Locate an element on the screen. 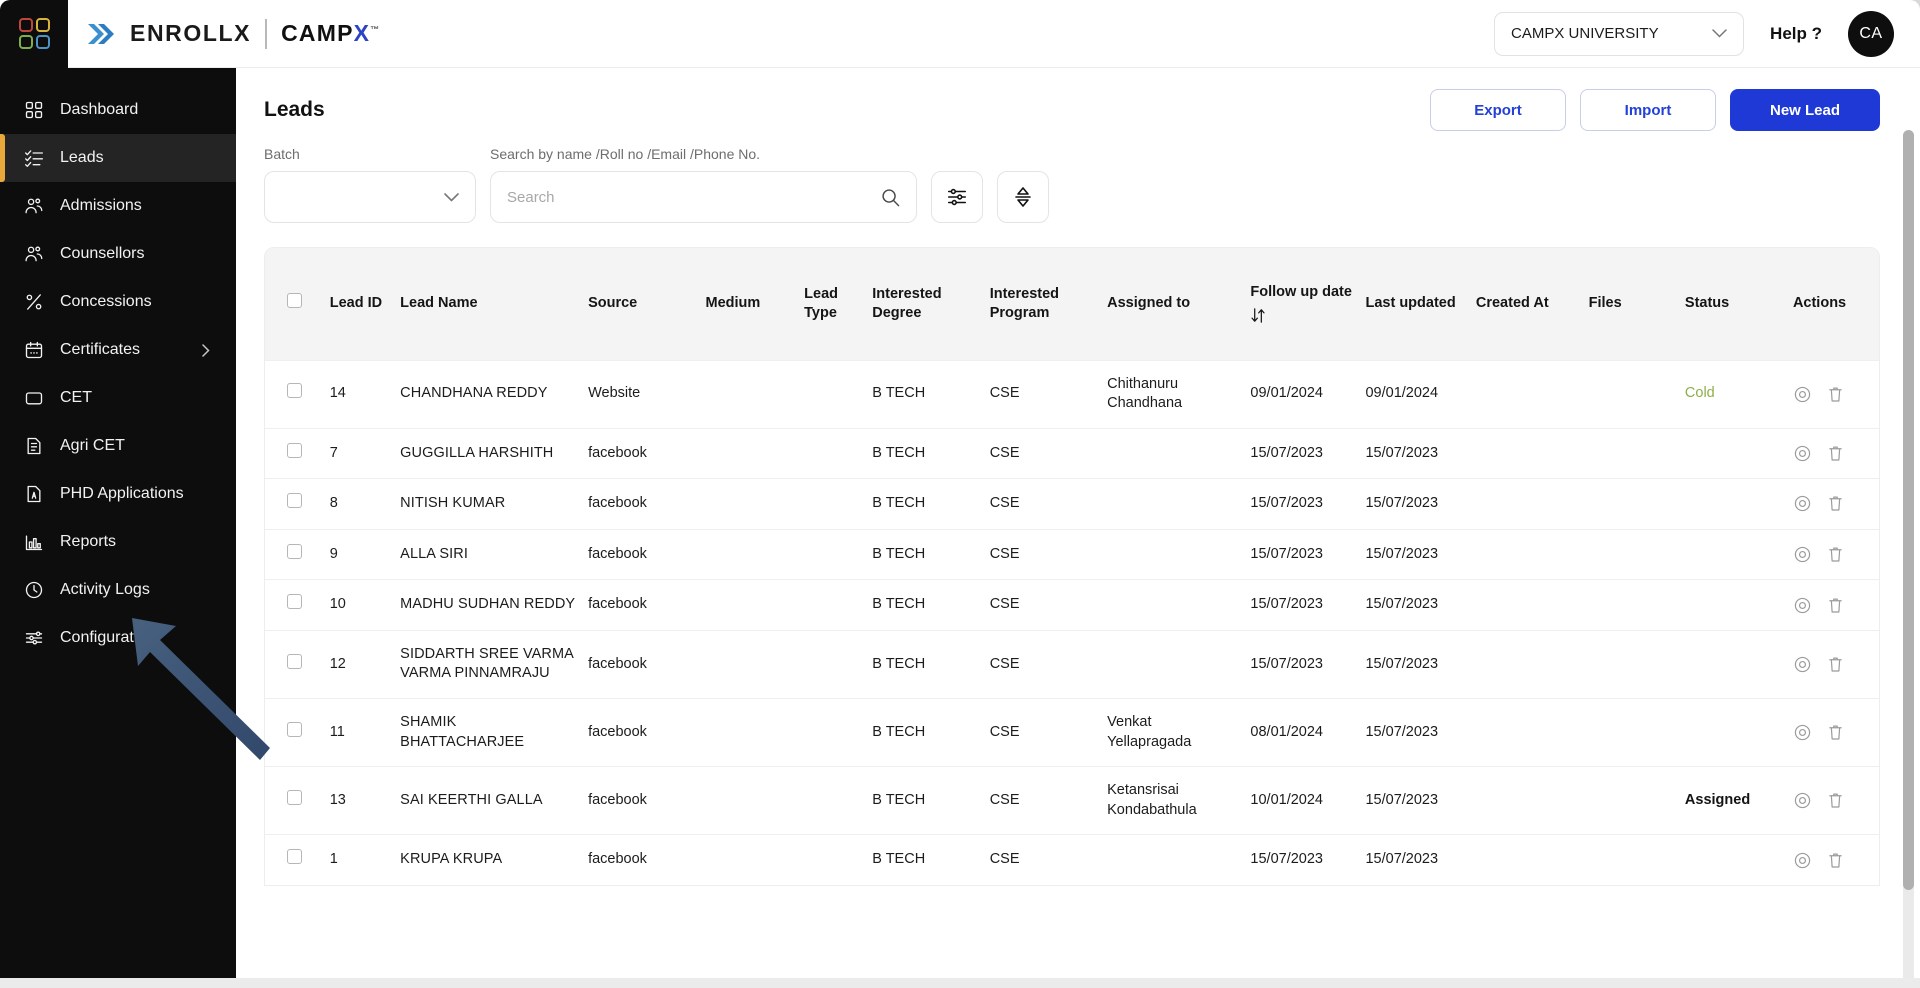 This screenshot has width=1920, height=988. sidebar-item-admissions: Admissions is located at coordinates (118, 206).